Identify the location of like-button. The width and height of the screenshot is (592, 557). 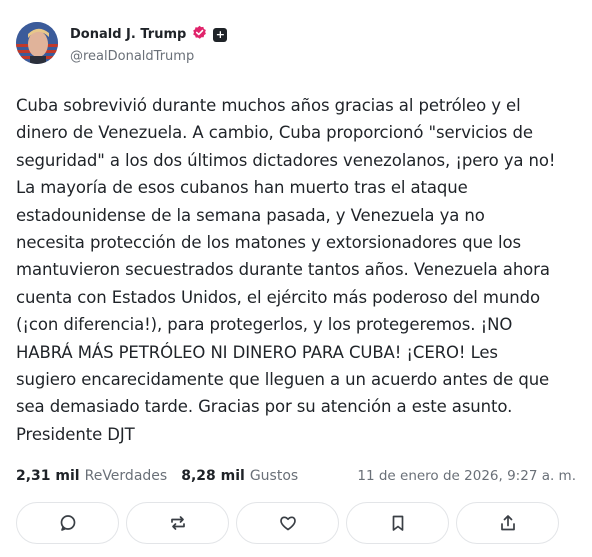
(287, 523).